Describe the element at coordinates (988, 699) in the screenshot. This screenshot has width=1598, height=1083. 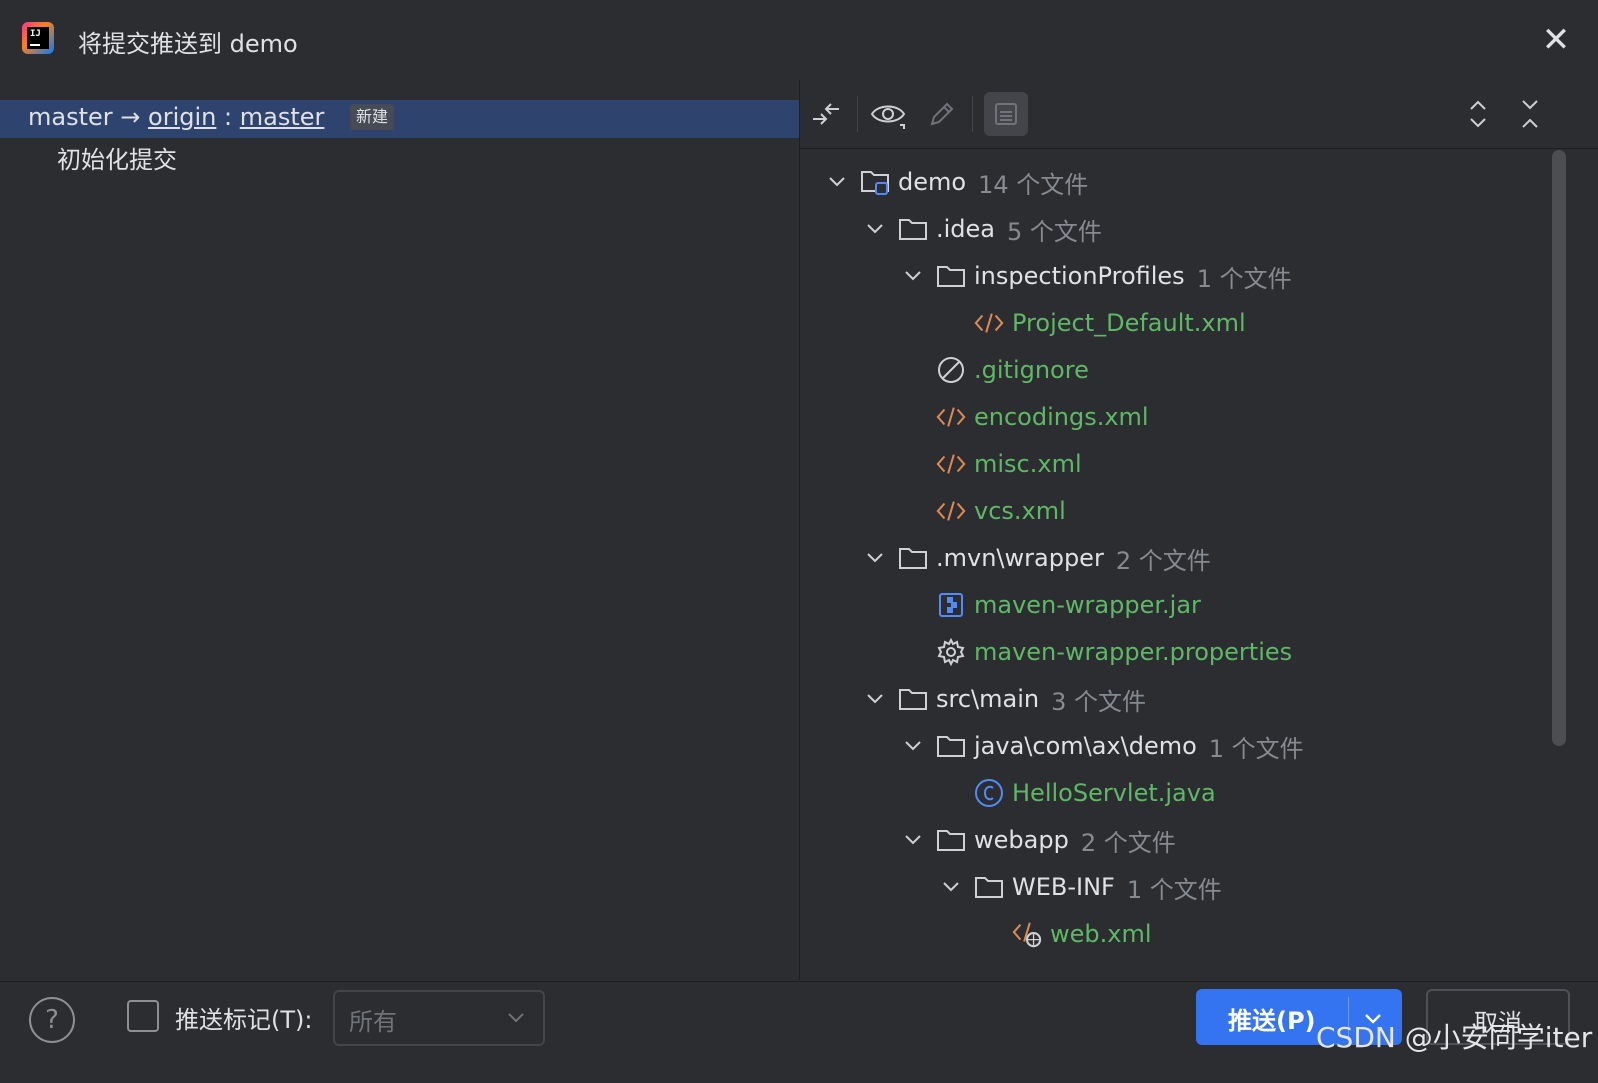
I see `folder-name: src\main` at that location.